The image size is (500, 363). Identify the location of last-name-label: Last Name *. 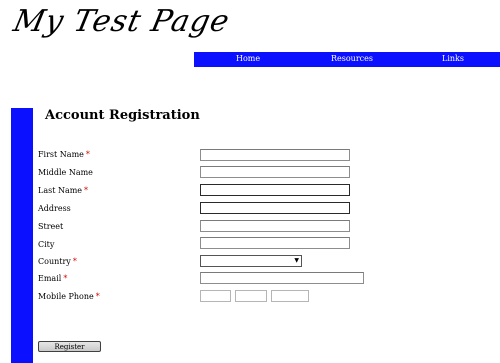
(63, 190).